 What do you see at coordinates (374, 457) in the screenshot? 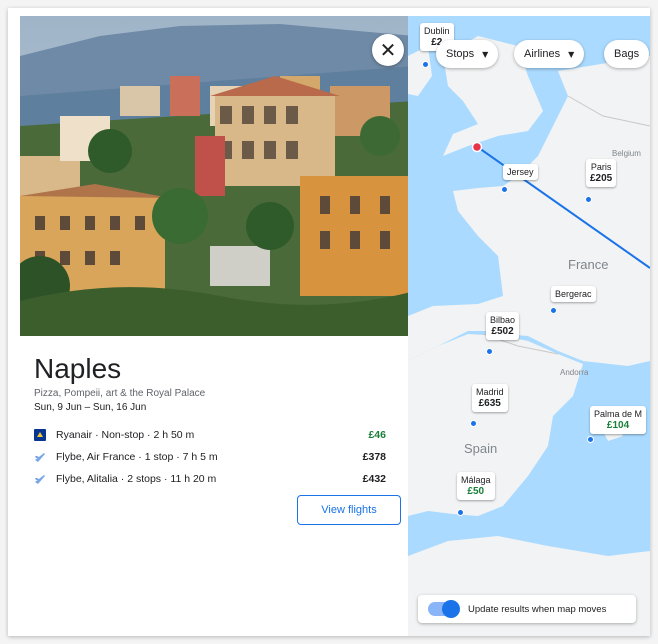
I see `flight-price: £378` at bounding box center [374, 457].